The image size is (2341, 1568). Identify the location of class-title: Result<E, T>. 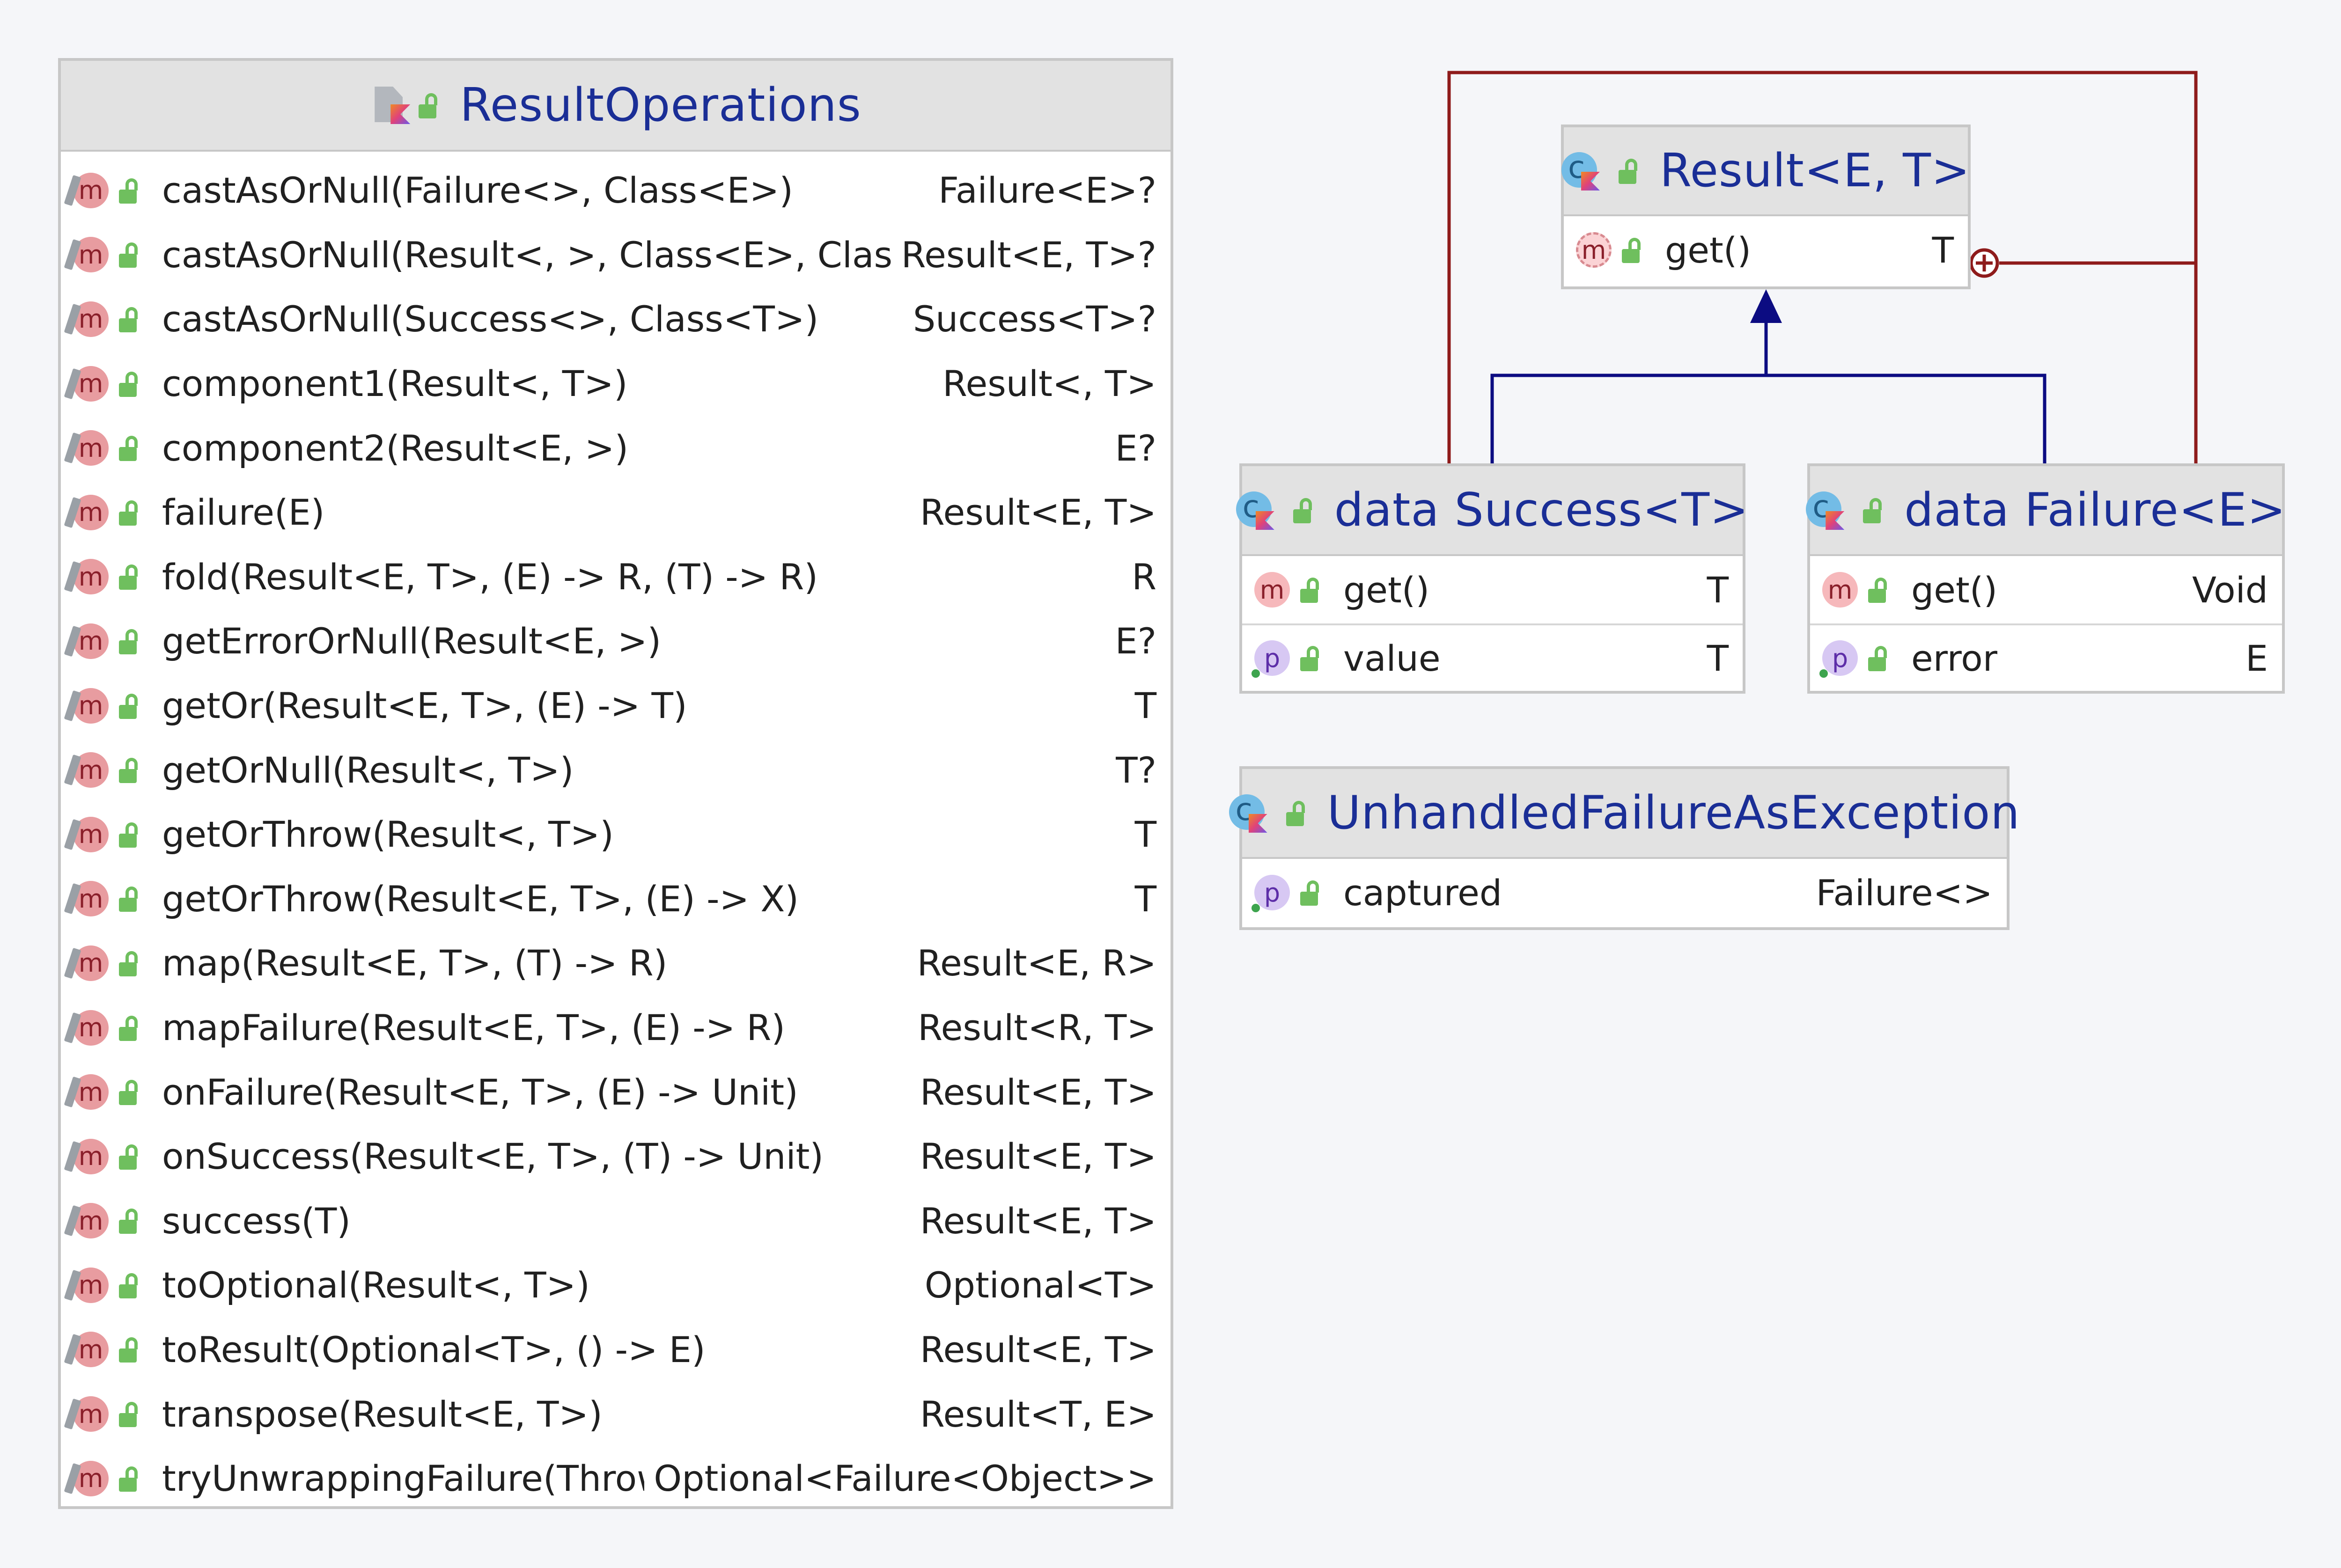
(1815, 171).